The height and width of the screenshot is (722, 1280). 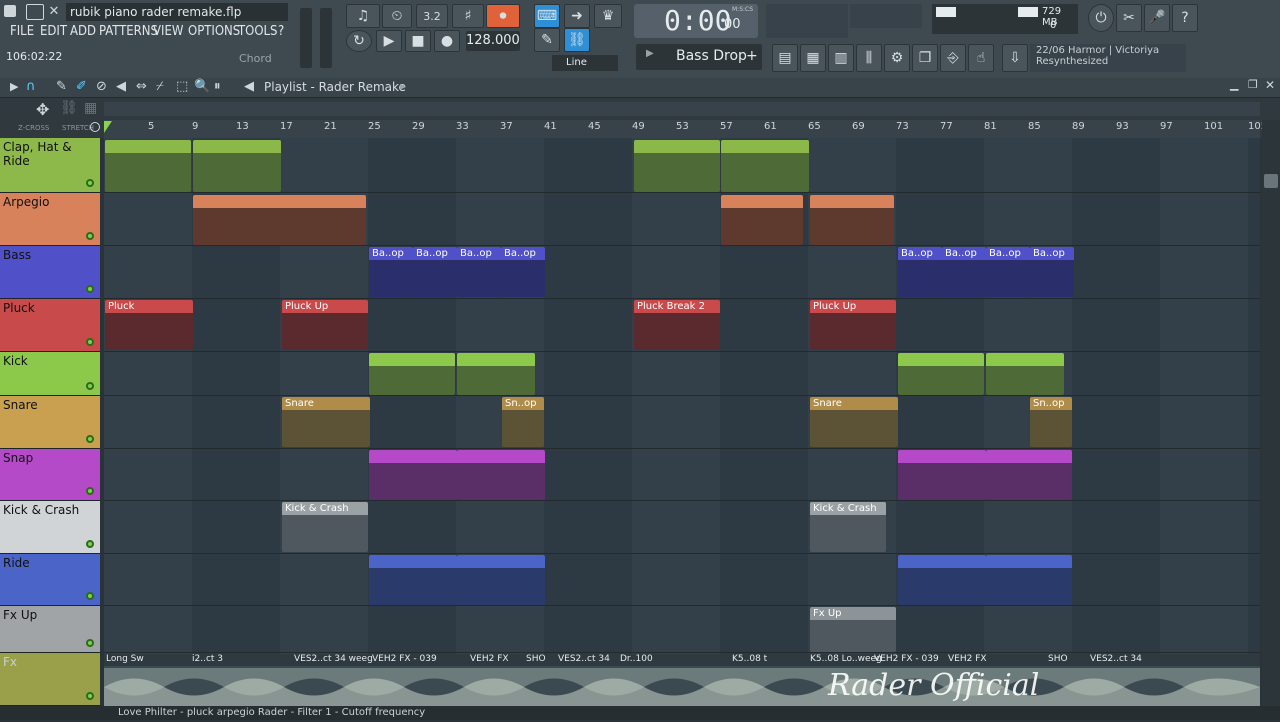 What do you see at coordinates (101, 86) in the screenshot?
I see `delete-tool-icon: ⊘` at bounding box center [101, 86].